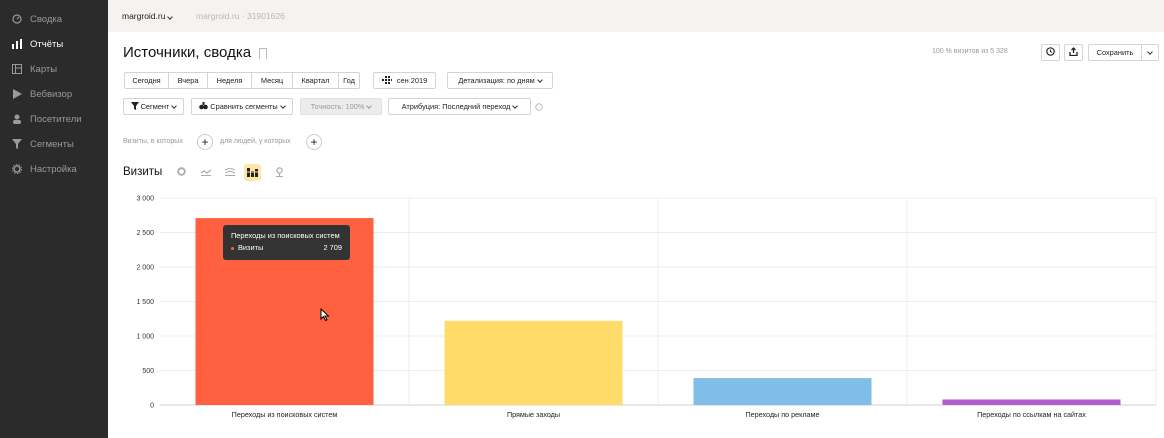 The width and height of the screenshot is (1164, 438). I want to click on add-people-condition-button: +, so click(314, 142).